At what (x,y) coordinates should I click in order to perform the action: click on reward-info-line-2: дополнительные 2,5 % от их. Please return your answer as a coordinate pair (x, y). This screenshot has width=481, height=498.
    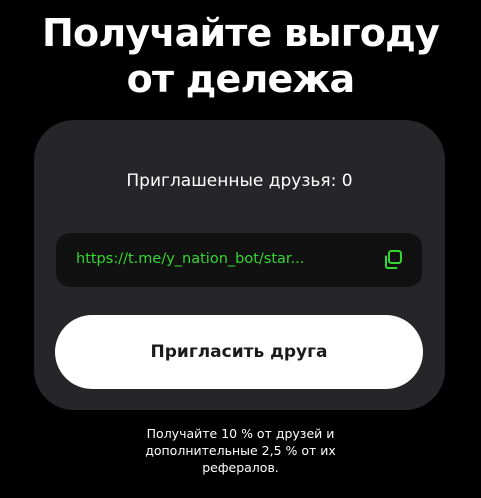
    Looking at the image, I should click on (240, 450).